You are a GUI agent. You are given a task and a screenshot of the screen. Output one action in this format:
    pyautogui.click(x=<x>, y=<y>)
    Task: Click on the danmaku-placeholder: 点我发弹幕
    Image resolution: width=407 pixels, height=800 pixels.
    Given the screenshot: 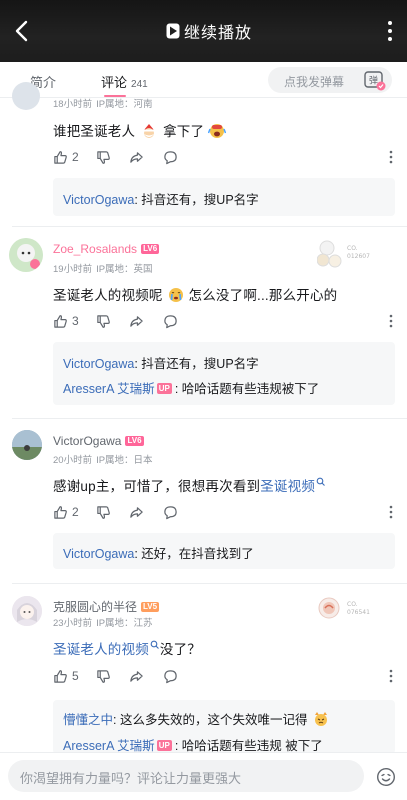 What is the action you would take?
    pyautogui.click(x=314, y=82)
    